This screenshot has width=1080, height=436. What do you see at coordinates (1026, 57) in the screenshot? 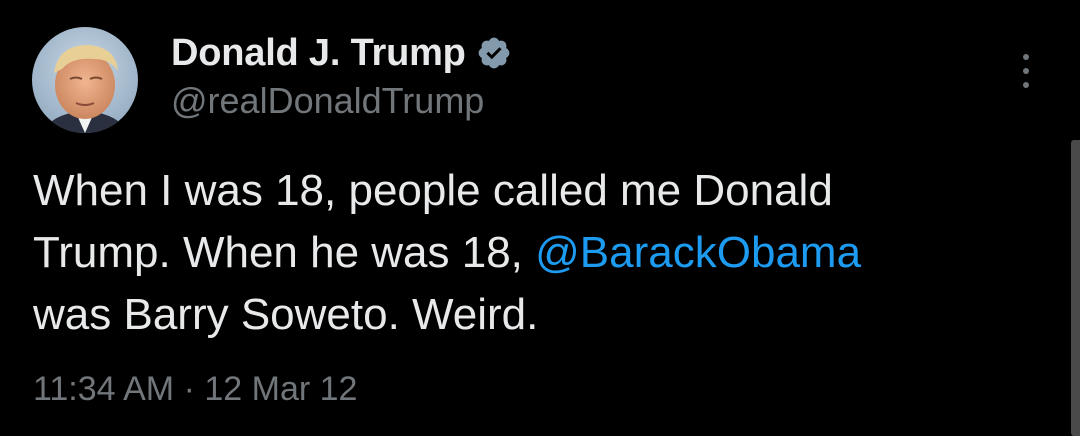
I see `more-vertical-icon` at bounding box center [1026, 57].